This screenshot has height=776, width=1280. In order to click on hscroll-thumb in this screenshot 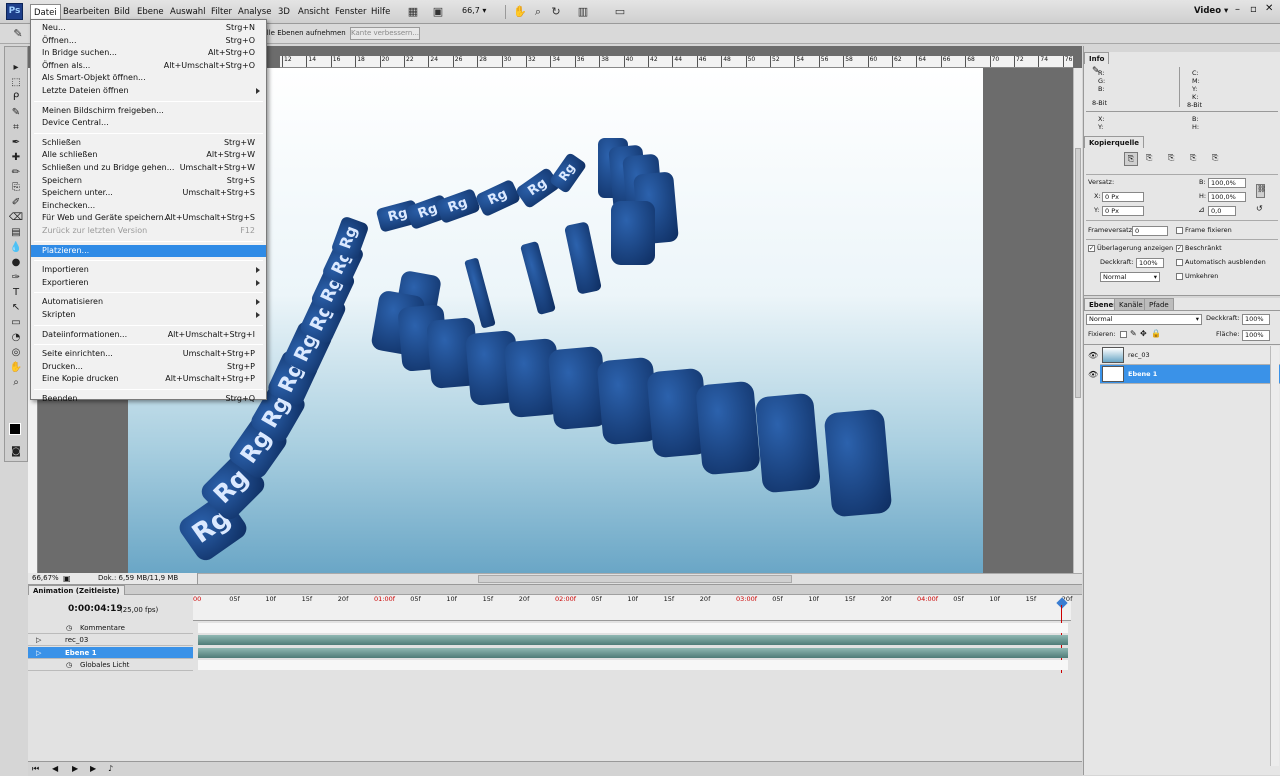, I will do `click(635, 579)`.